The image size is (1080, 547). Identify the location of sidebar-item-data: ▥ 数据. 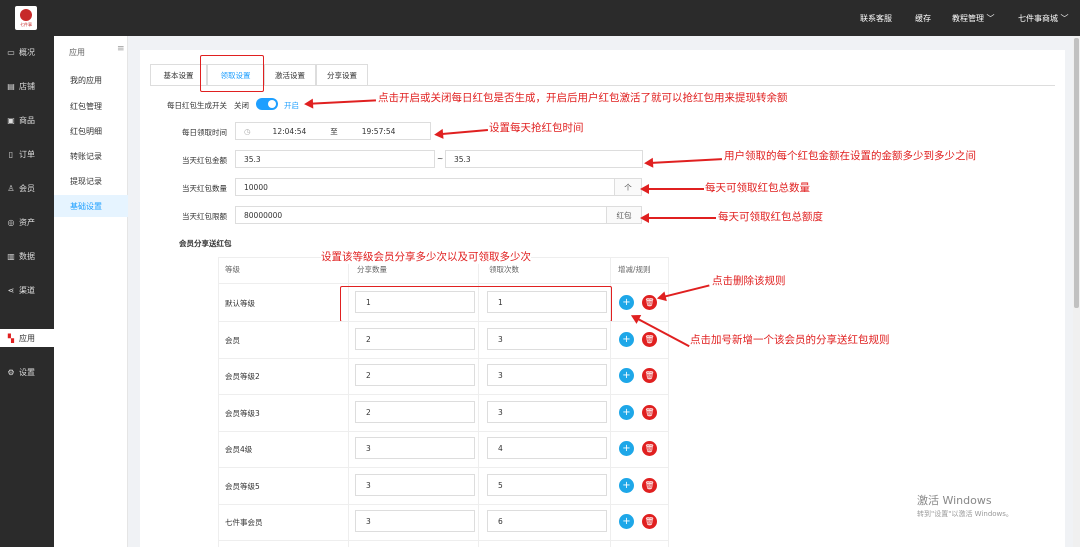
(27, 256).